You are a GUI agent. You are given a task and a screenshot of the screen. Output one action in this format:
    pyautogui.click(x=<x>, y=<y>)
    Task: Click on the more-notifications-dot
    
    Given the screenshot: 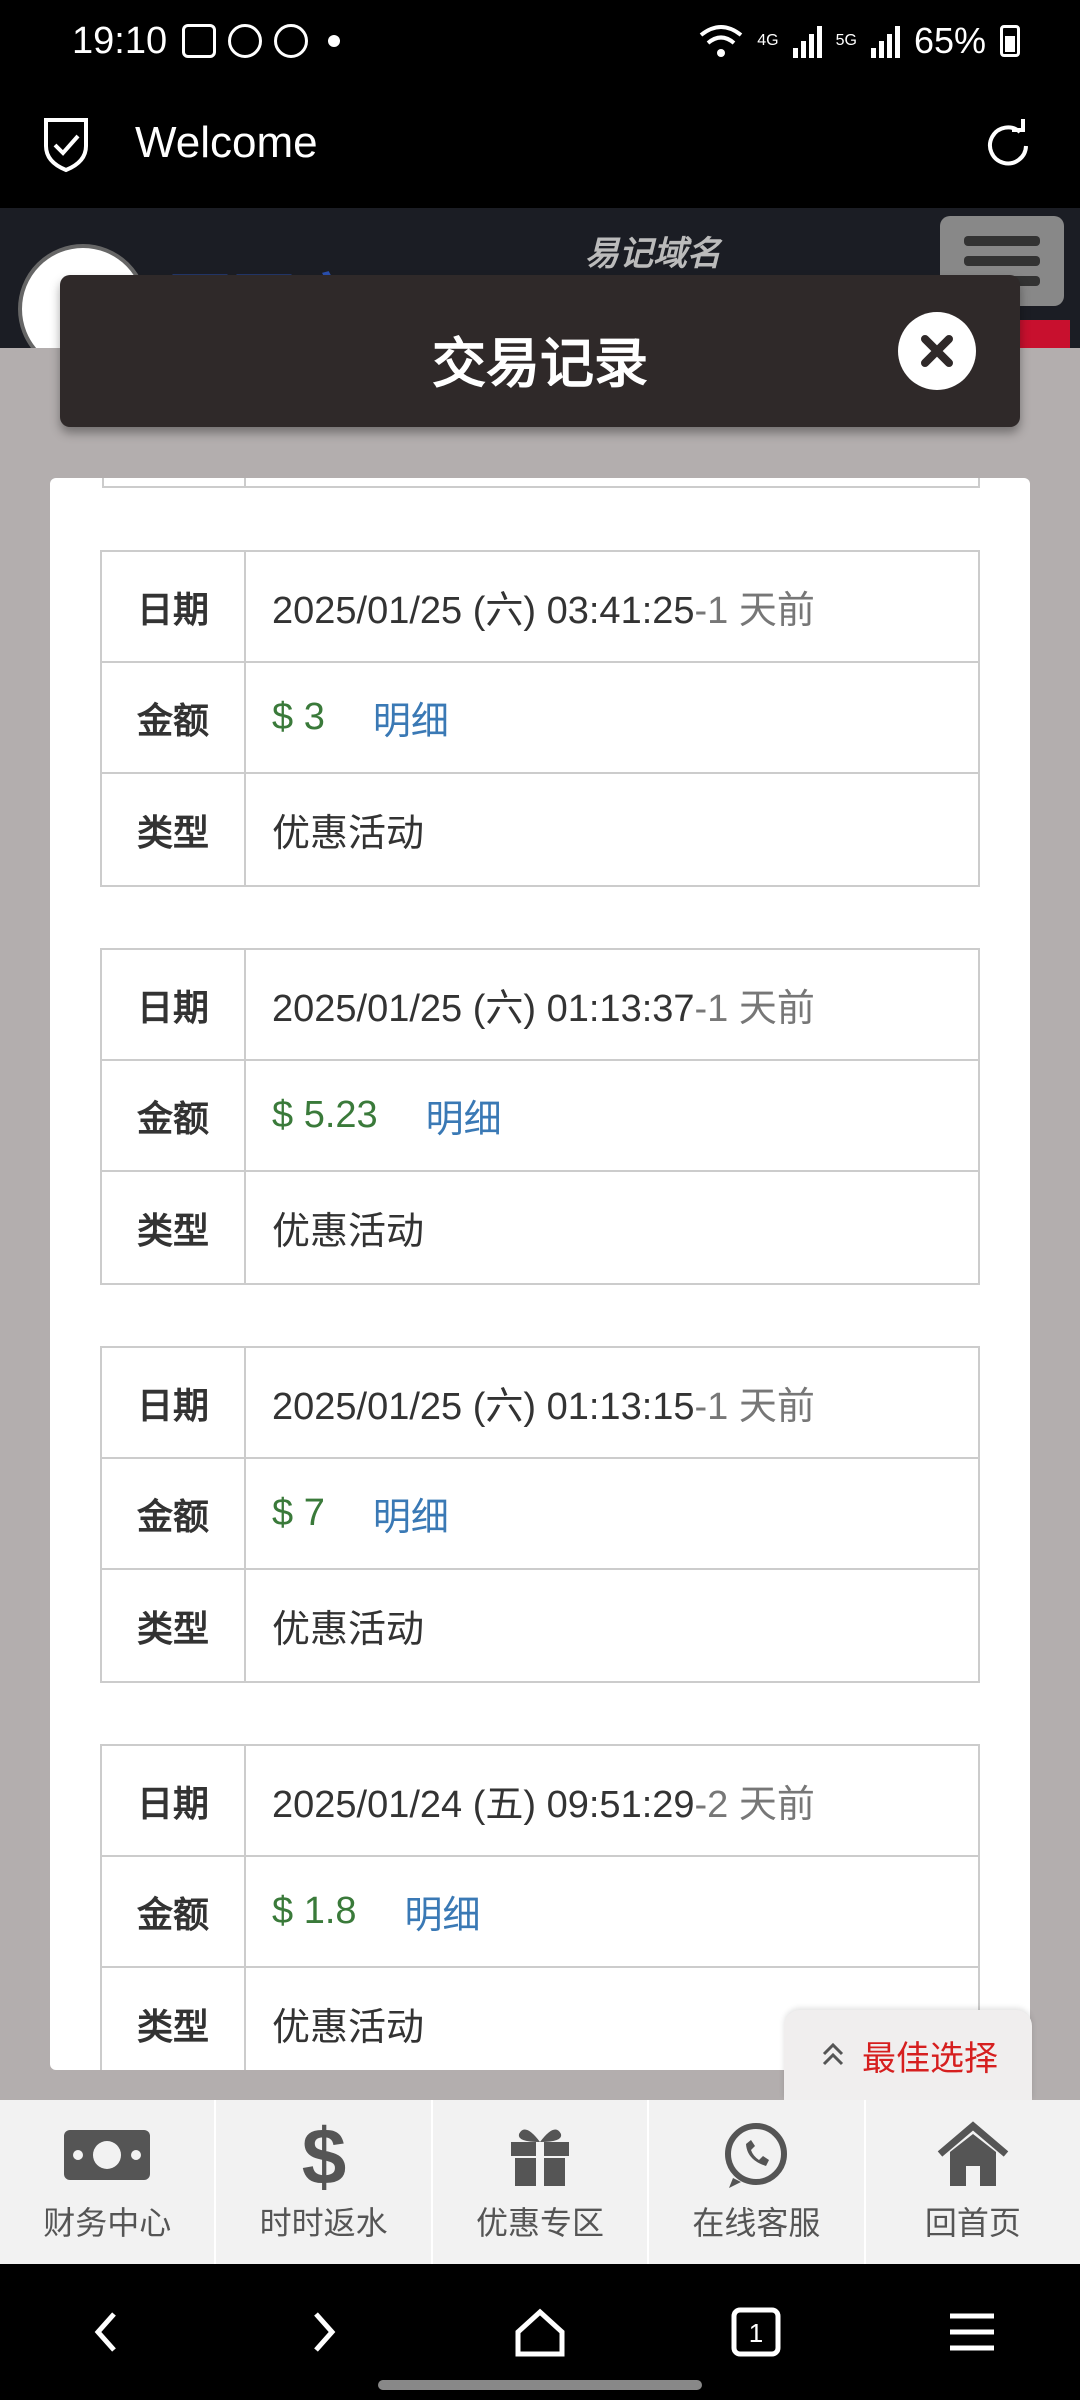 What is the action you would take?
    pyautogui.click(x=334, y=41)
    